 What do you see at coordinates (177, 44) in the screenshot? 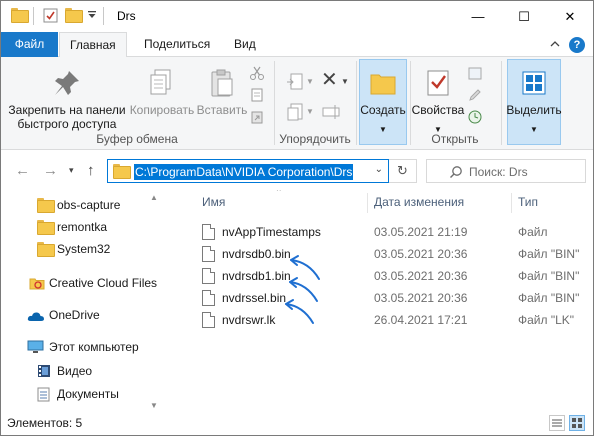
I see `tab-share: Поделиться` at bounding box center [177, 44].